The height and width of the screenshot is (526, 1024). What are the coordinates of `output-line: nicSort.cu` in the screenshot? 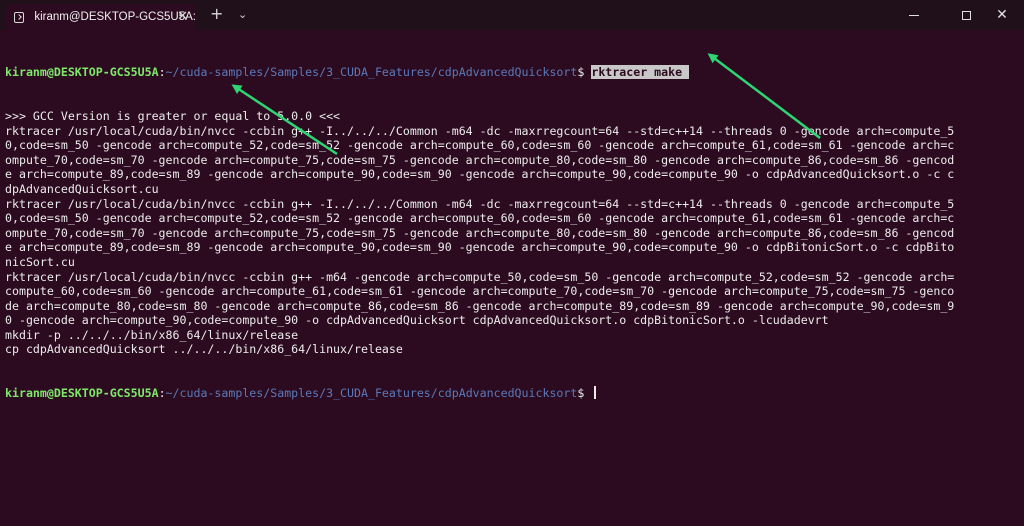 It's located at (40, 261).